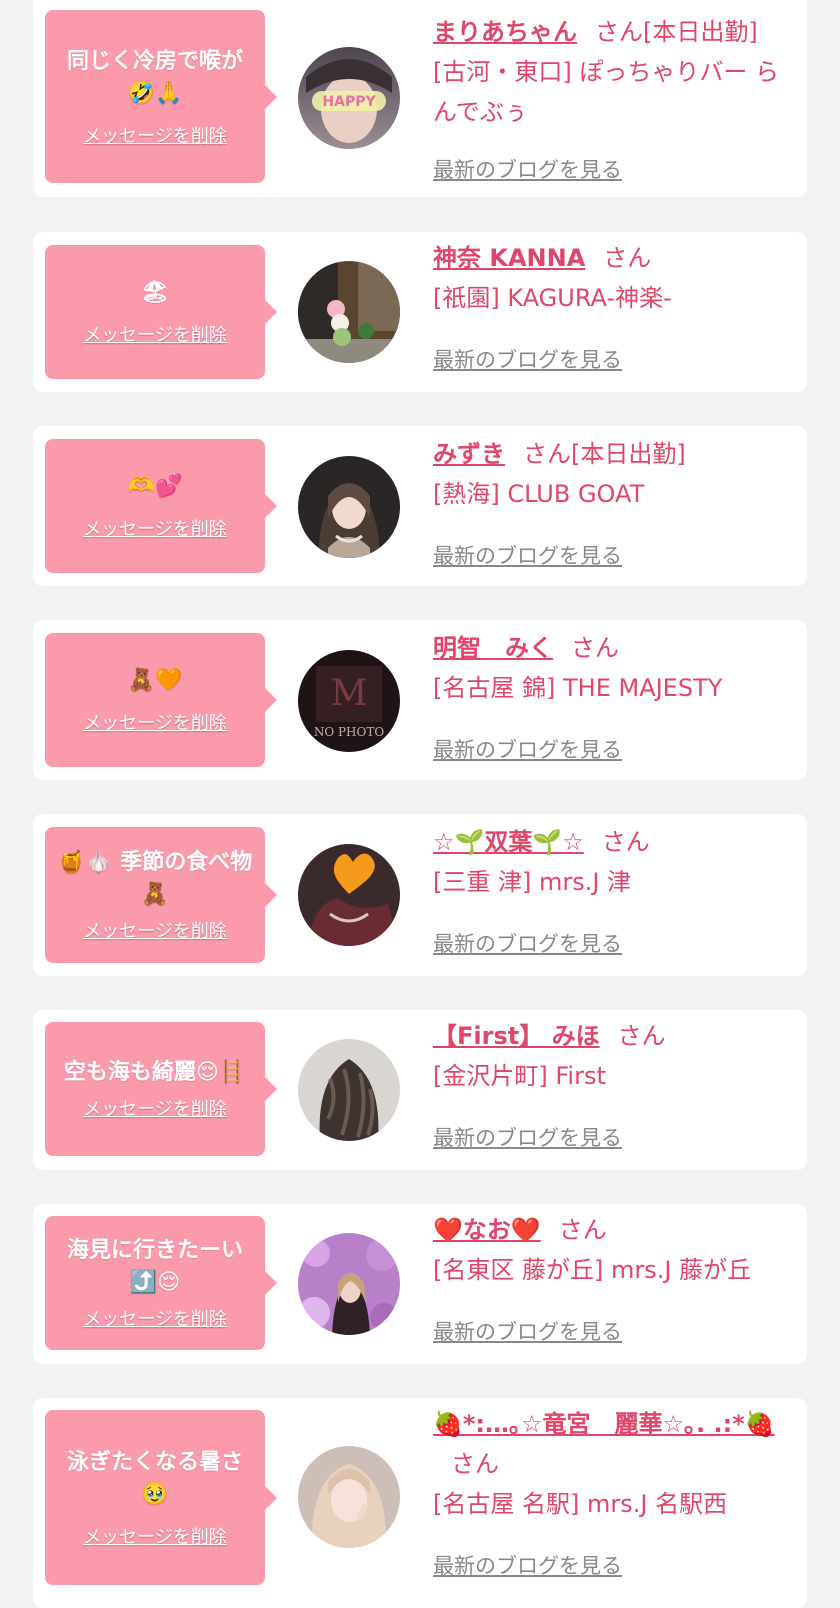 The width and height of the screenshot is (840, 1608). What do you see at coordinates (532, 882) in the screenshot?
I see `shop-name: [三重 津] mrs.J 津` at bounding box center [532, 882].